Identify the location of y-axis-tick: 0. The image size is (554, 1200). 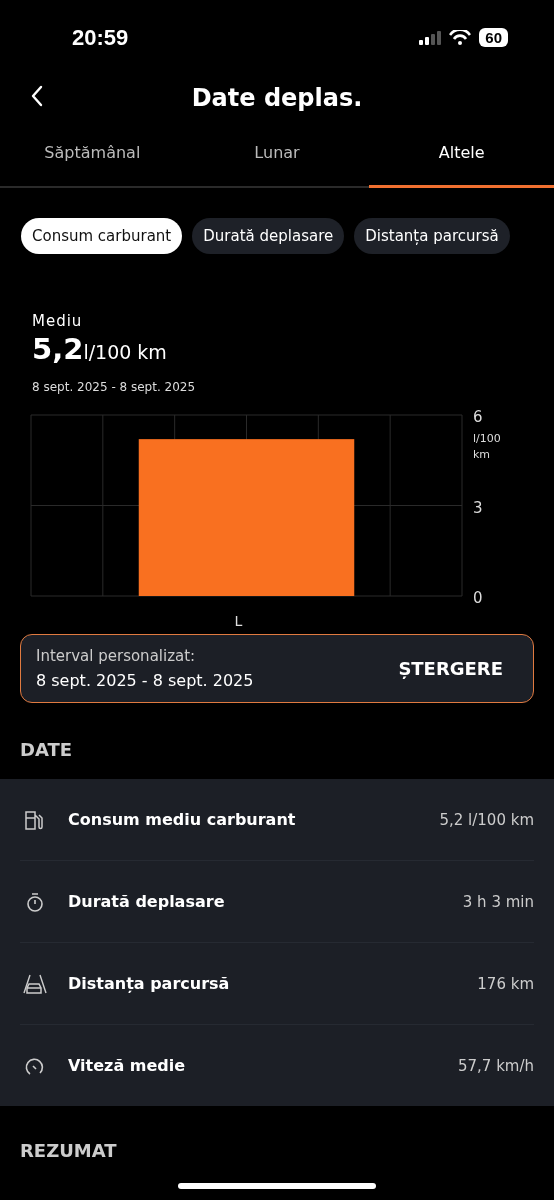
(478, 598).